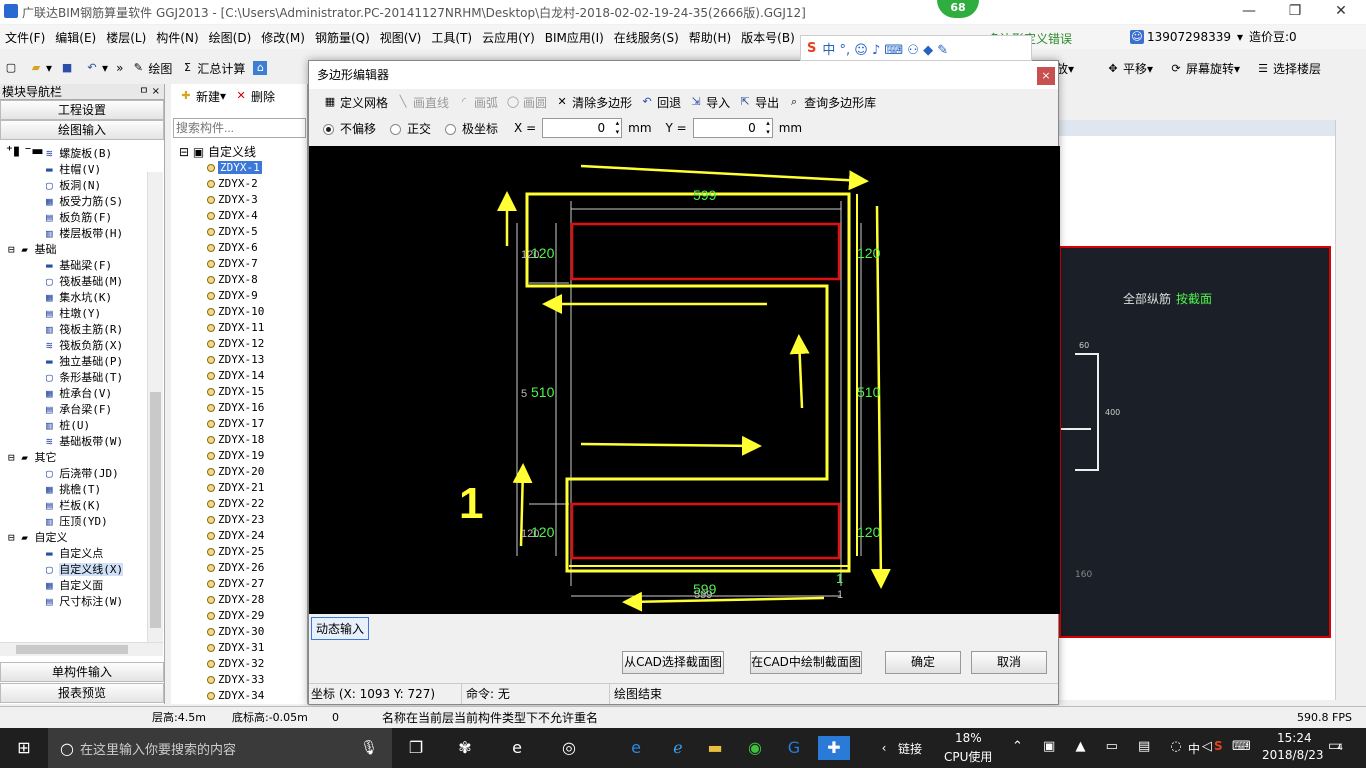 This screenshot has width=1366, height=768. I want to click on y-input: 0 ▴ ▾, so click(732, 128).